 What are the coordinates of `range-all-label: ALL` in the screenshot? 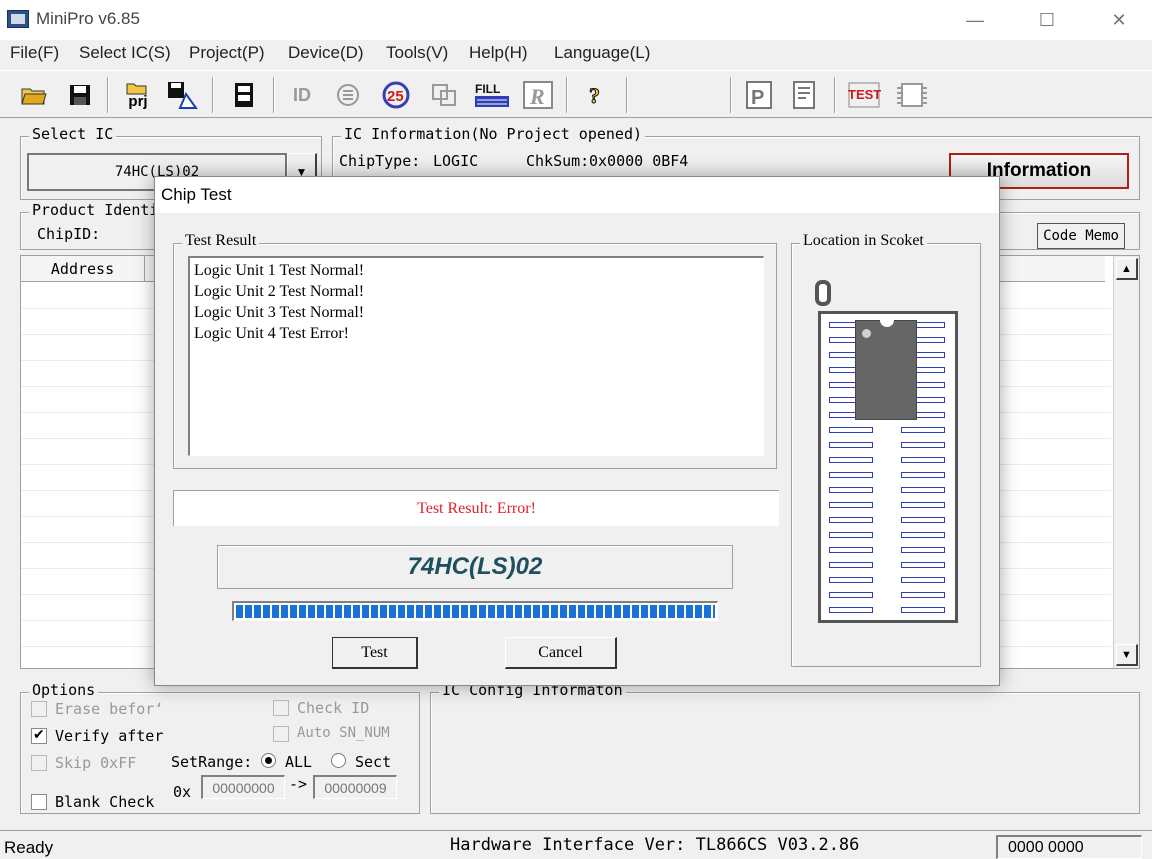 It's located at (299, 762).